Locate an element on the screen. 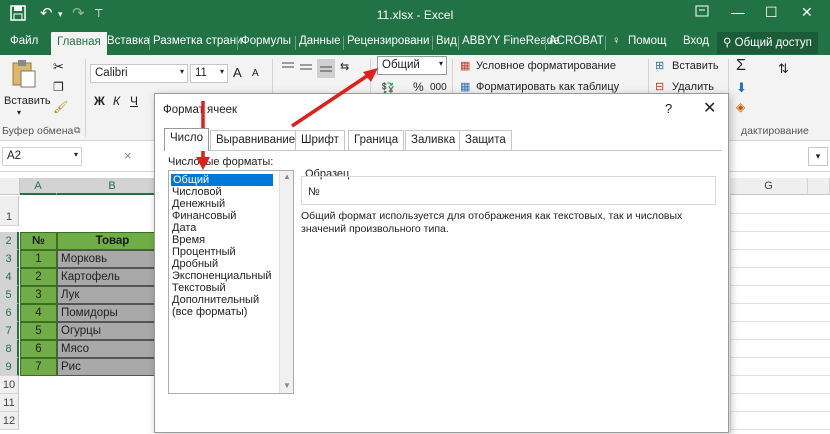  row-header: 8 is located at coordinates (9, 349).